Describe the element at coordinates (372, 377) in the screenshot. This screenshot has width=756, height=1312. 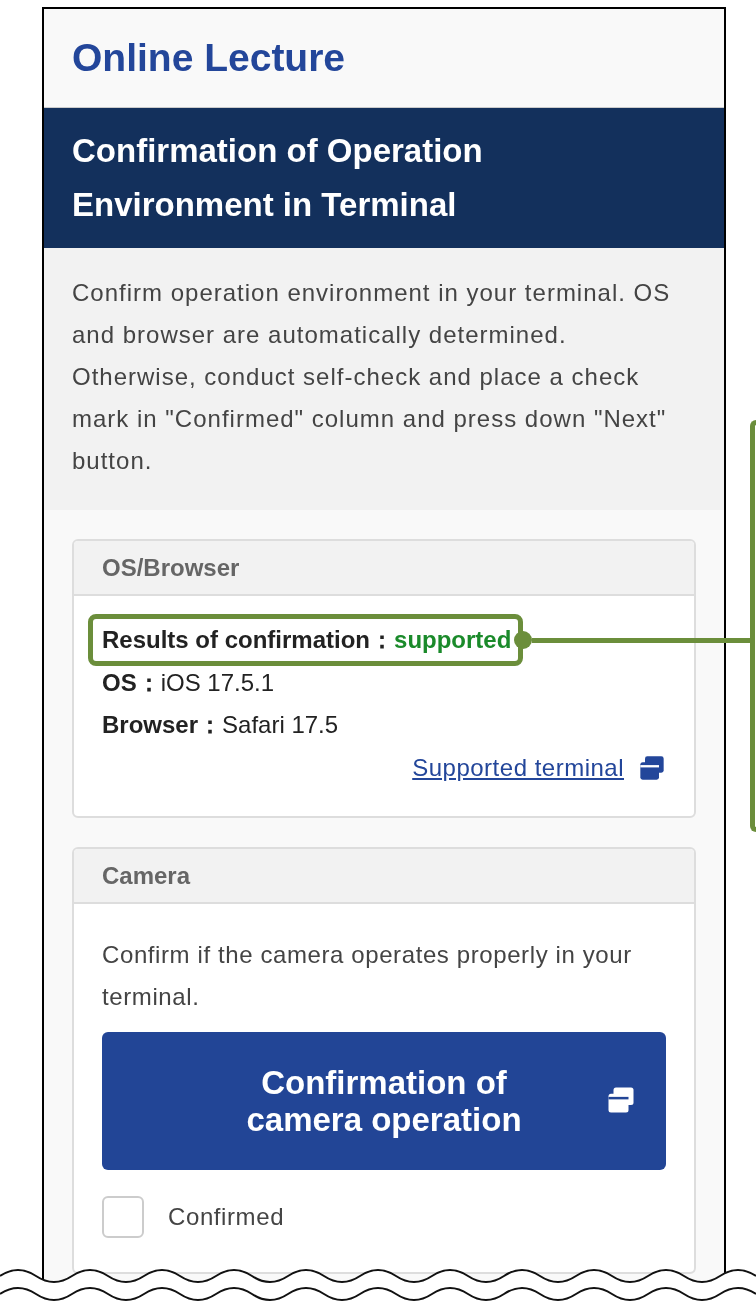
I see `description-text: Confirm operation environment in your terminal. OS and browser are automatically determined. Otherwise, conduct self-check and place a check mark in "Confirmed" column and press down "Next" button.` at that location.